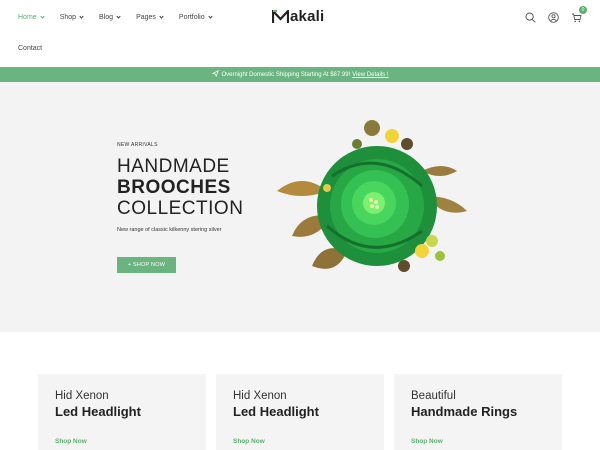  Describe the element at coordinates (173, 166) in the screenshot. I see `hero-title-line1: HANDMADE` at that location.